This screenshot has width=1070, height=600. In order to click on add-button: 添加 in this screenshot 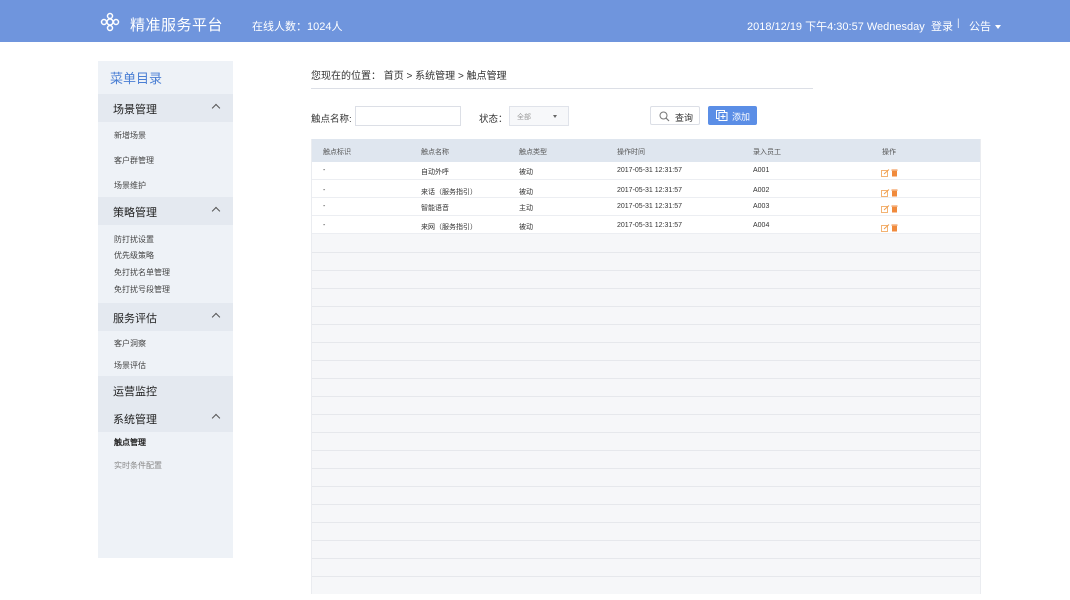, I will do `click(732, 115)`.